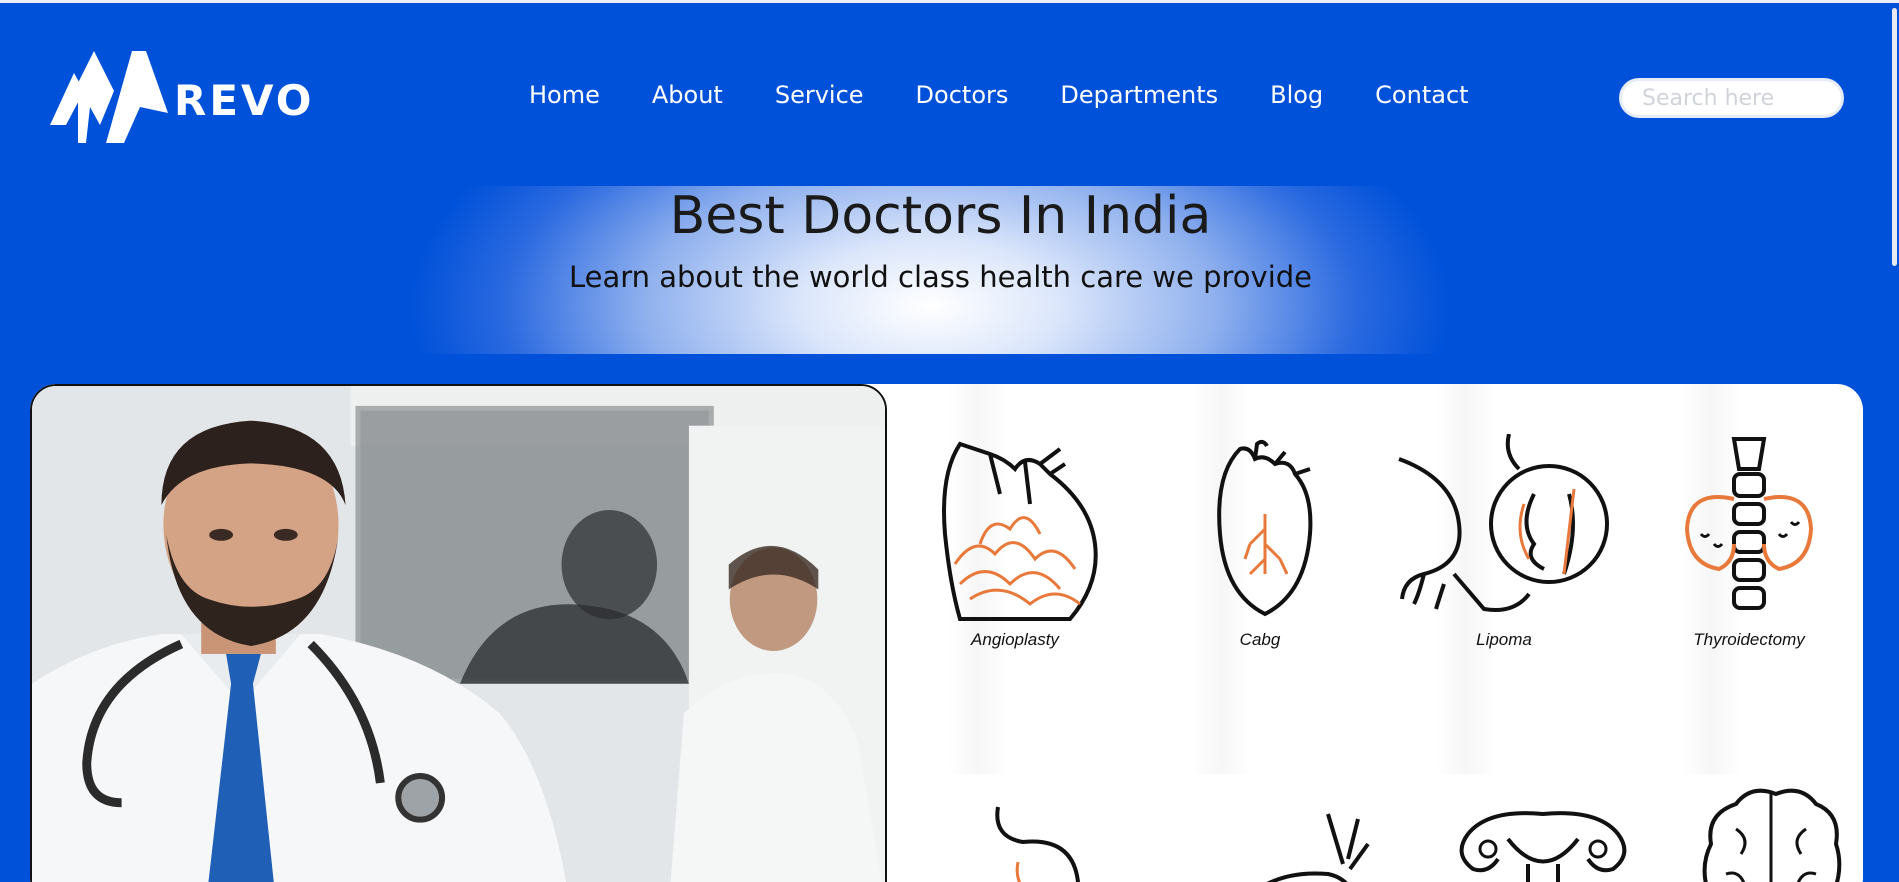 Image resolution: width=1899 pixels, height=882 pixels. I want to click on brand-name: REVO, so click(244, 100).